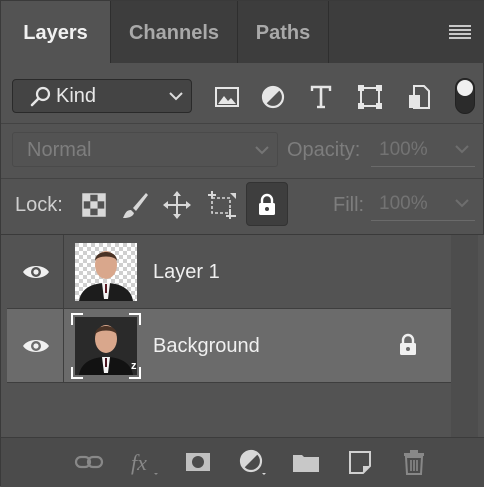 The height and width of the screenshot is (487, 484). What do you see at coordinates (186, 272) in the screenshot?
I see `layer-name: Layer 1` at bounding box center [186, 272].